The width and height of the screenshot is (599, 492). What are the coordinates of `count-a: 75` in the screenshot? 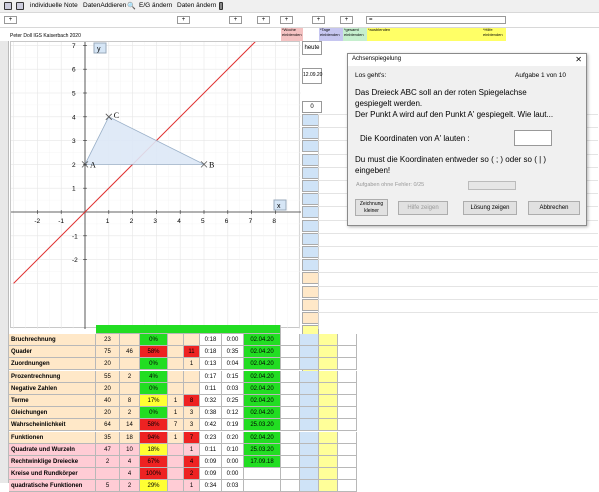 It's located at (108, 352).